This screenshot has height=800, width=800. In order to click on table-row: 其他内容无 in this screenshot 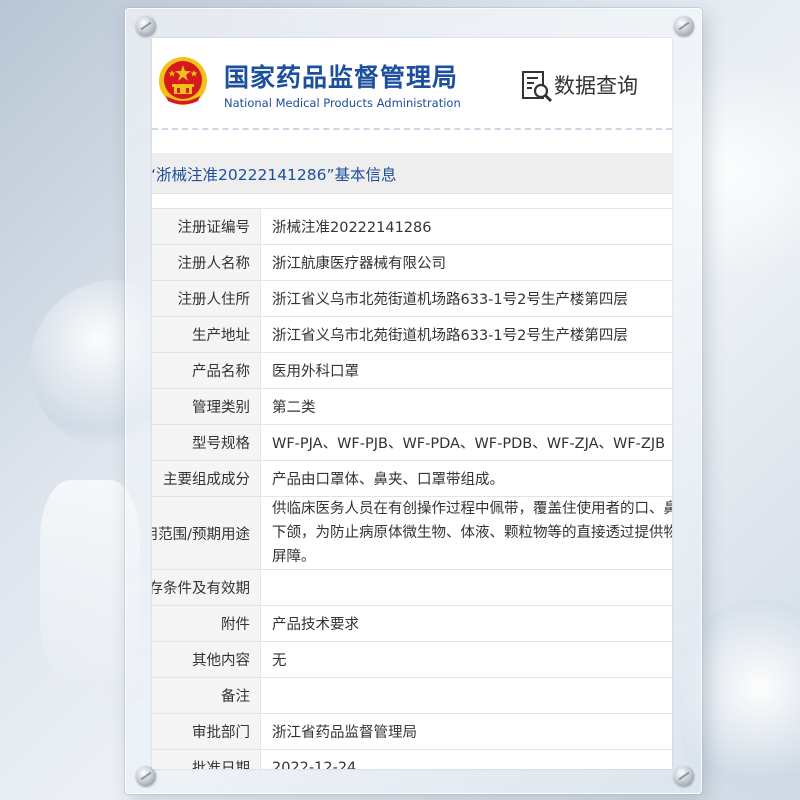, I will do `click(412, 659)`.